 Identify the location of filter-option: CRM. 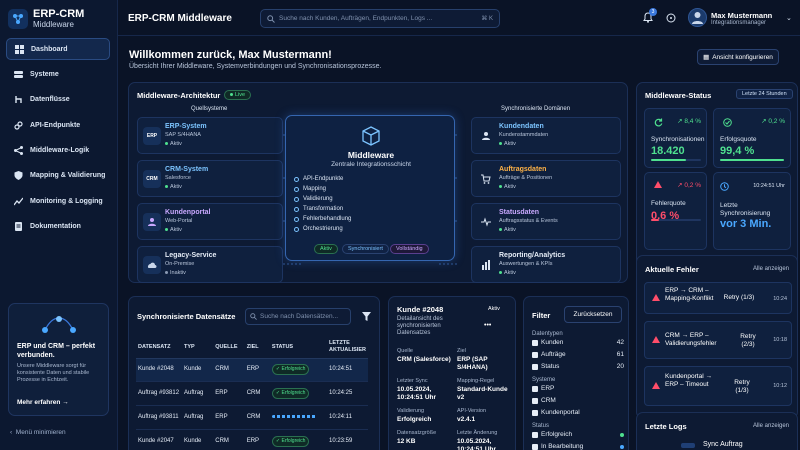
(572, 400).